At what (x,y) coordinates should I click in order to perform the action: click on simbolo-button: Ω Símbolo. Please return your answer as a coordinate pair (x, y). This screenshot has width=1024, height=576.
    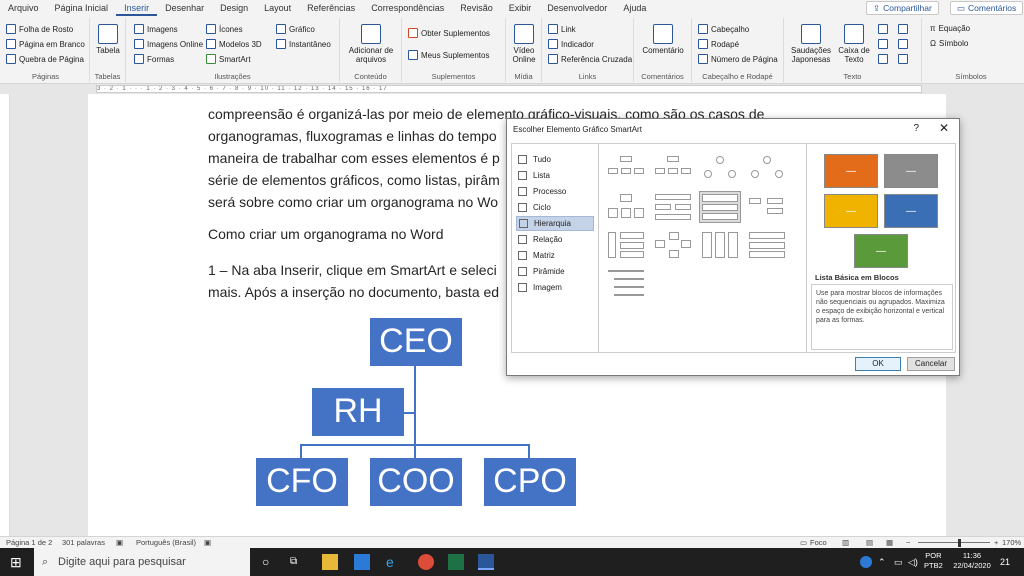
    Looking at the image, I should click on (949, 43).